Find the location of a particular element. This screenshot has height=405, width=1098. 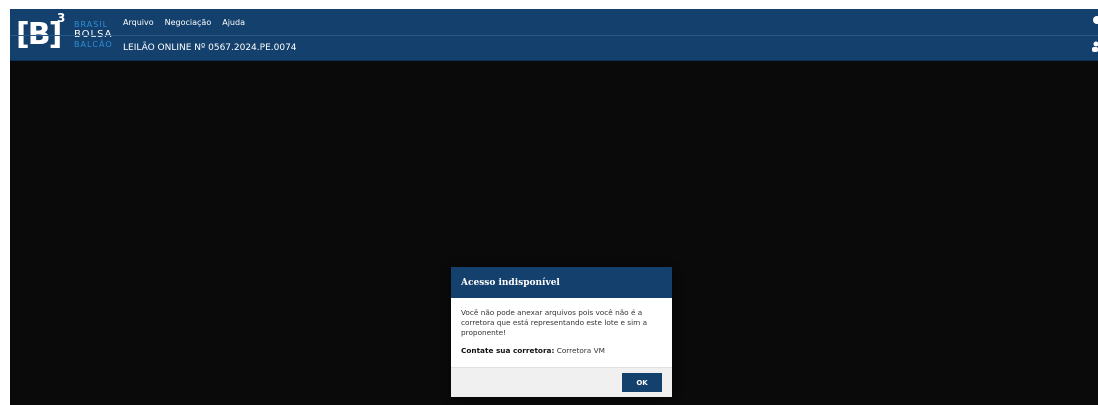

ok-button: OK is located at coordinates (642, 382).